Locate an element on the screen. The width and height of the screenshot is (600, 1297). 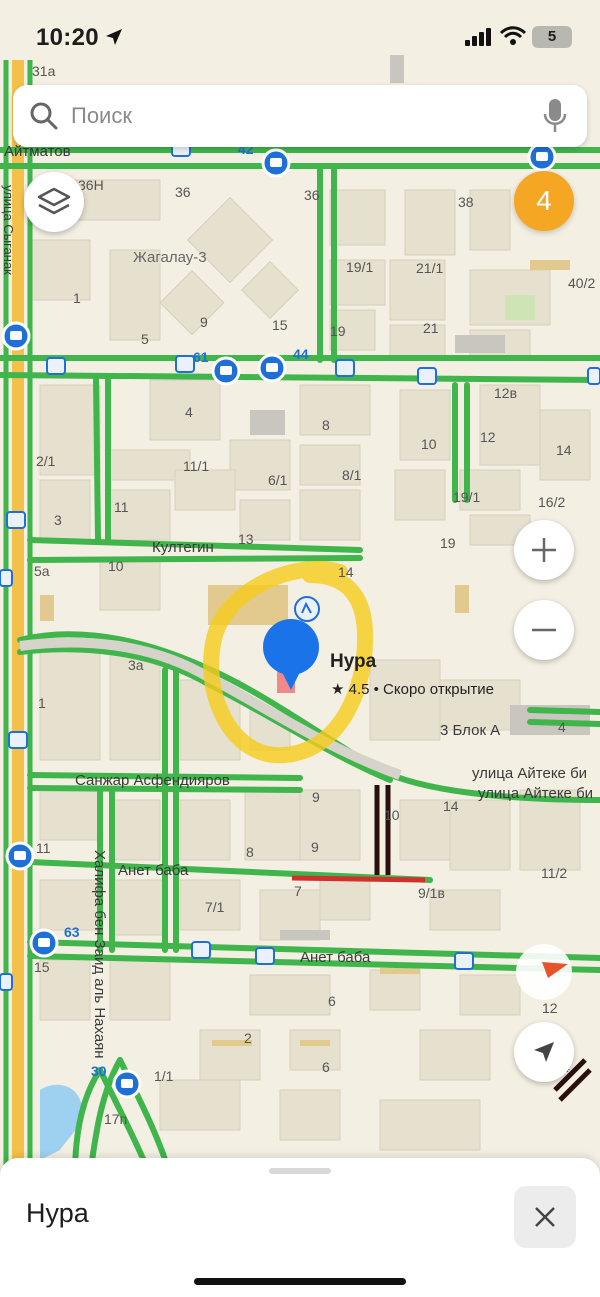
label-syganak: улица Сыганак is located at coordinates (8, 230).